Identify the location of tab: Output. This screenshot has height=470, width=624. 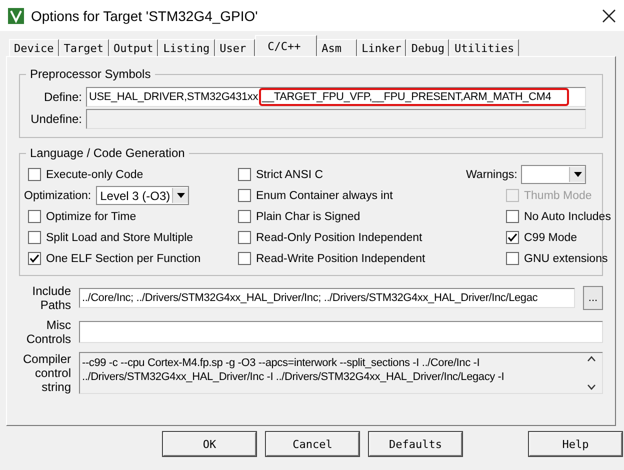
(133, 47).